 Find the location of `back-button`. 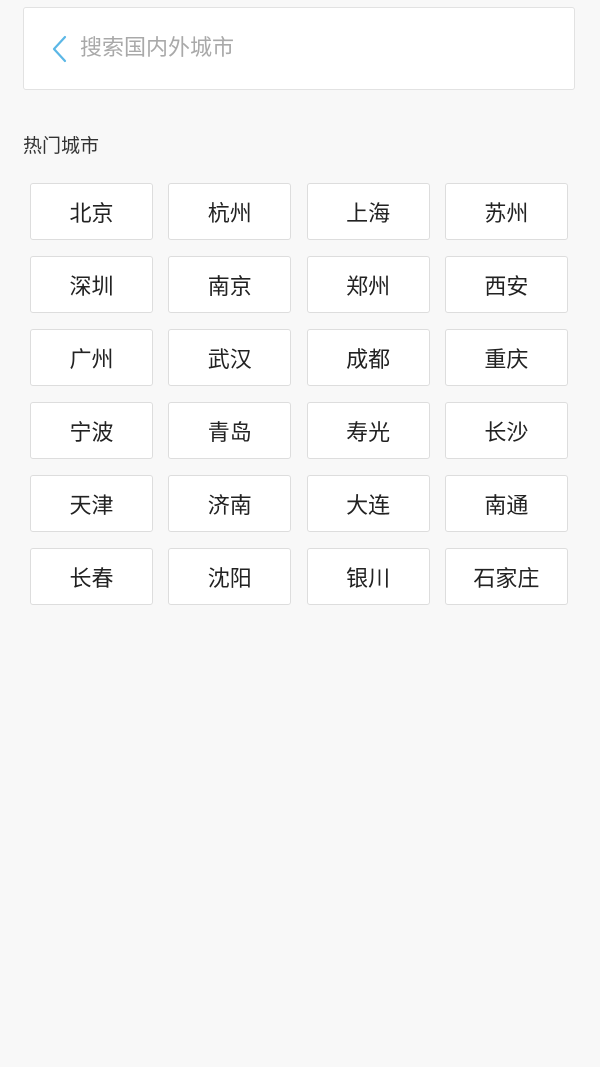

back-button is located at coordinates (59, 49).